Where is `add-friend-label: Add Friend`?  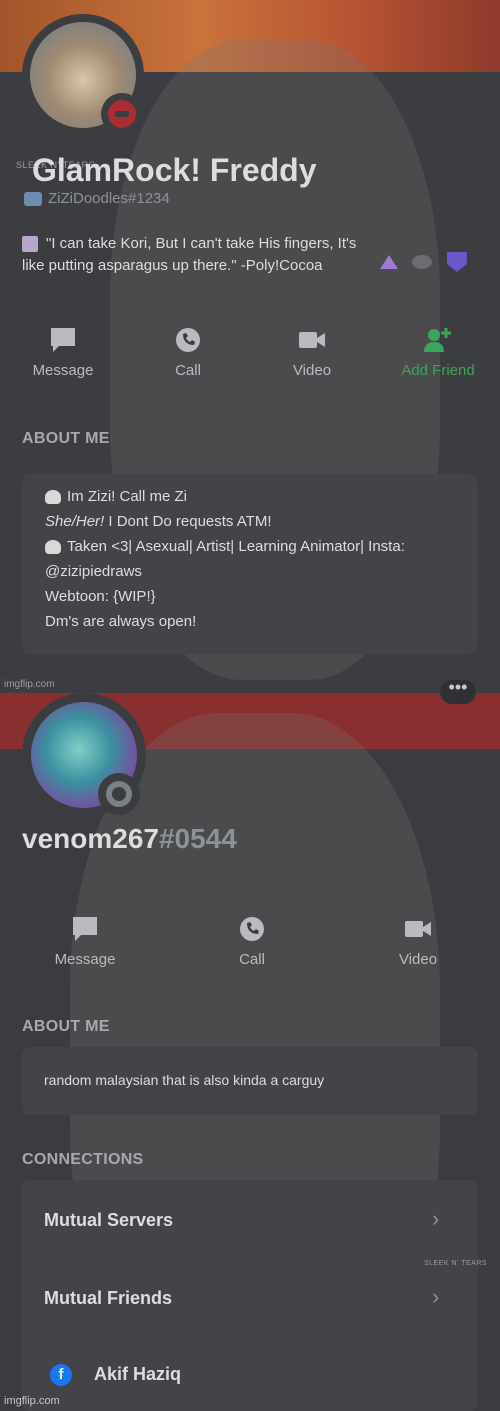
add-friend-label: Add Friend is located at coordinates (438, 370).